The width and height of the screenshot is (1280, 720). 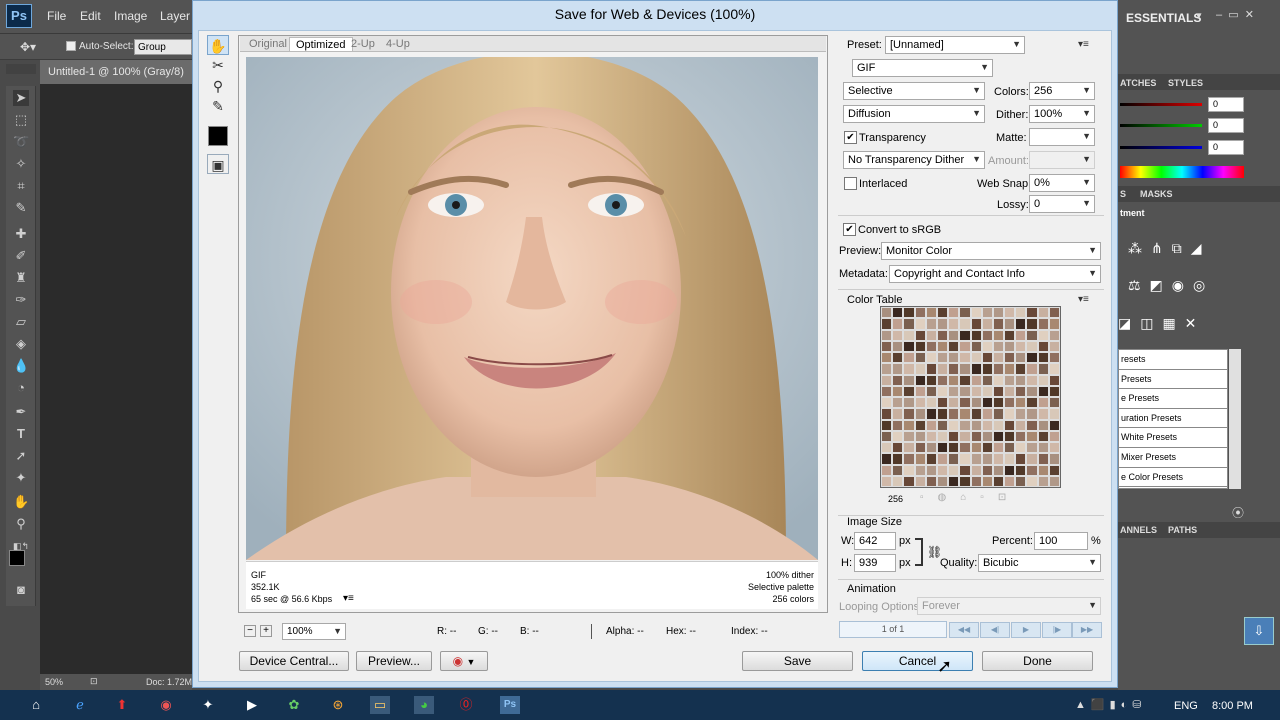 What do you see at coordinates (321, 44) in the screenshot?
I see `tab-optimized: Optimized` at bounding box center [321, 44].